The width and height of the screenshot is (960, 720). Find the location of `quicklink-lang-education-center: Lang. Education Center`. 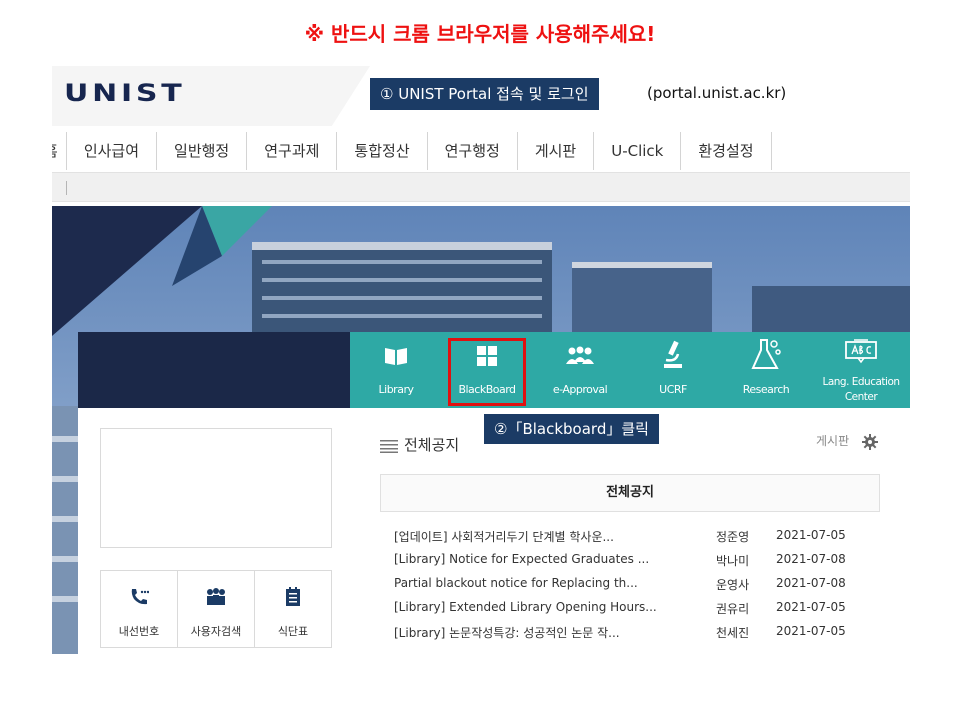

quicklink-lang-education-center: Lang. Education Center is located at coordinates (861, 370).